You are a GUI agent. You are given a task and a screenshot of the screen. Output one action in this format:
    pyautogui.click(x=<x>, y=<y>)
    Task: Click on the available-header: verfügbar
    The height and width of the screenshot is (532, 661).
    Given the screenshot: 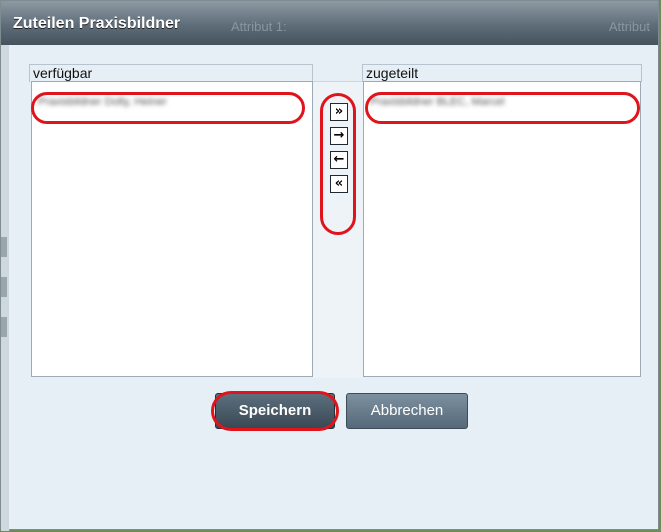 What is the action you would take?
    pyautogui.click(x=171, y=73)
    